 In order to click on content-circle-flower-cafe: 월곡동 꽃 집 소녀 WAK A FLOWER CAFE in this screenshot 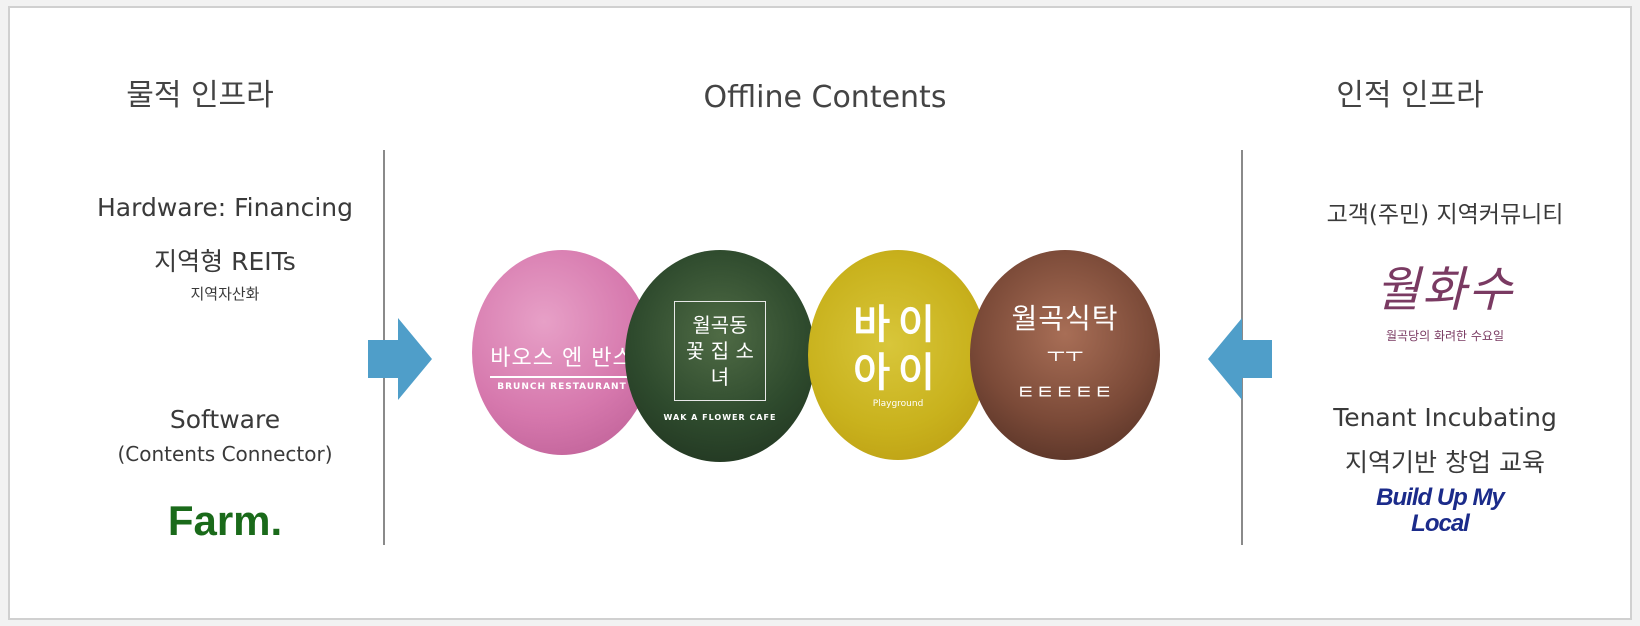, I will do `click(720, 356)`.